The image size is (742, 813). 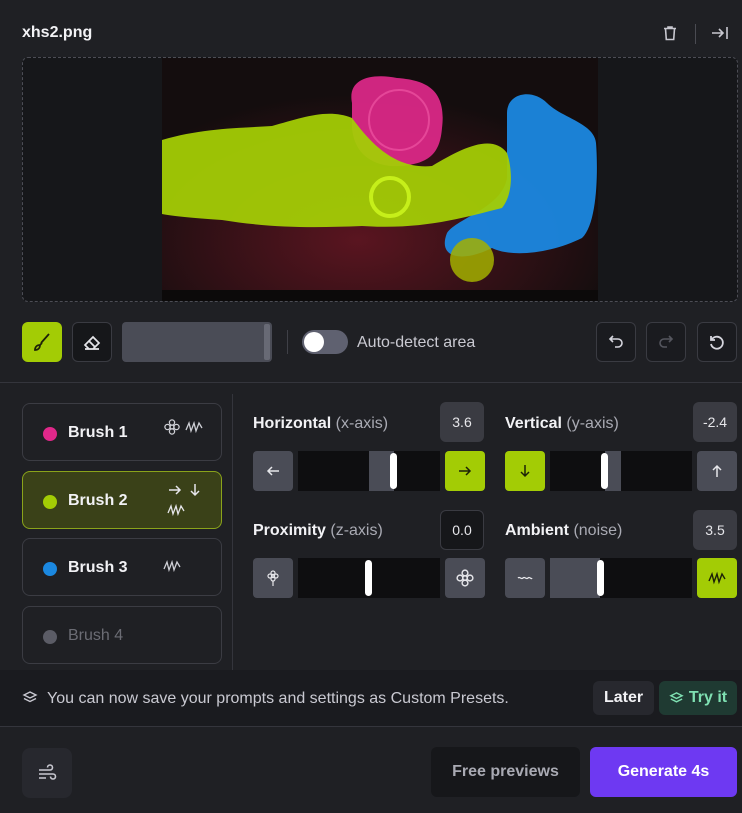 I want to click on horizontal-slider-handle, so click(x=393, y=471).